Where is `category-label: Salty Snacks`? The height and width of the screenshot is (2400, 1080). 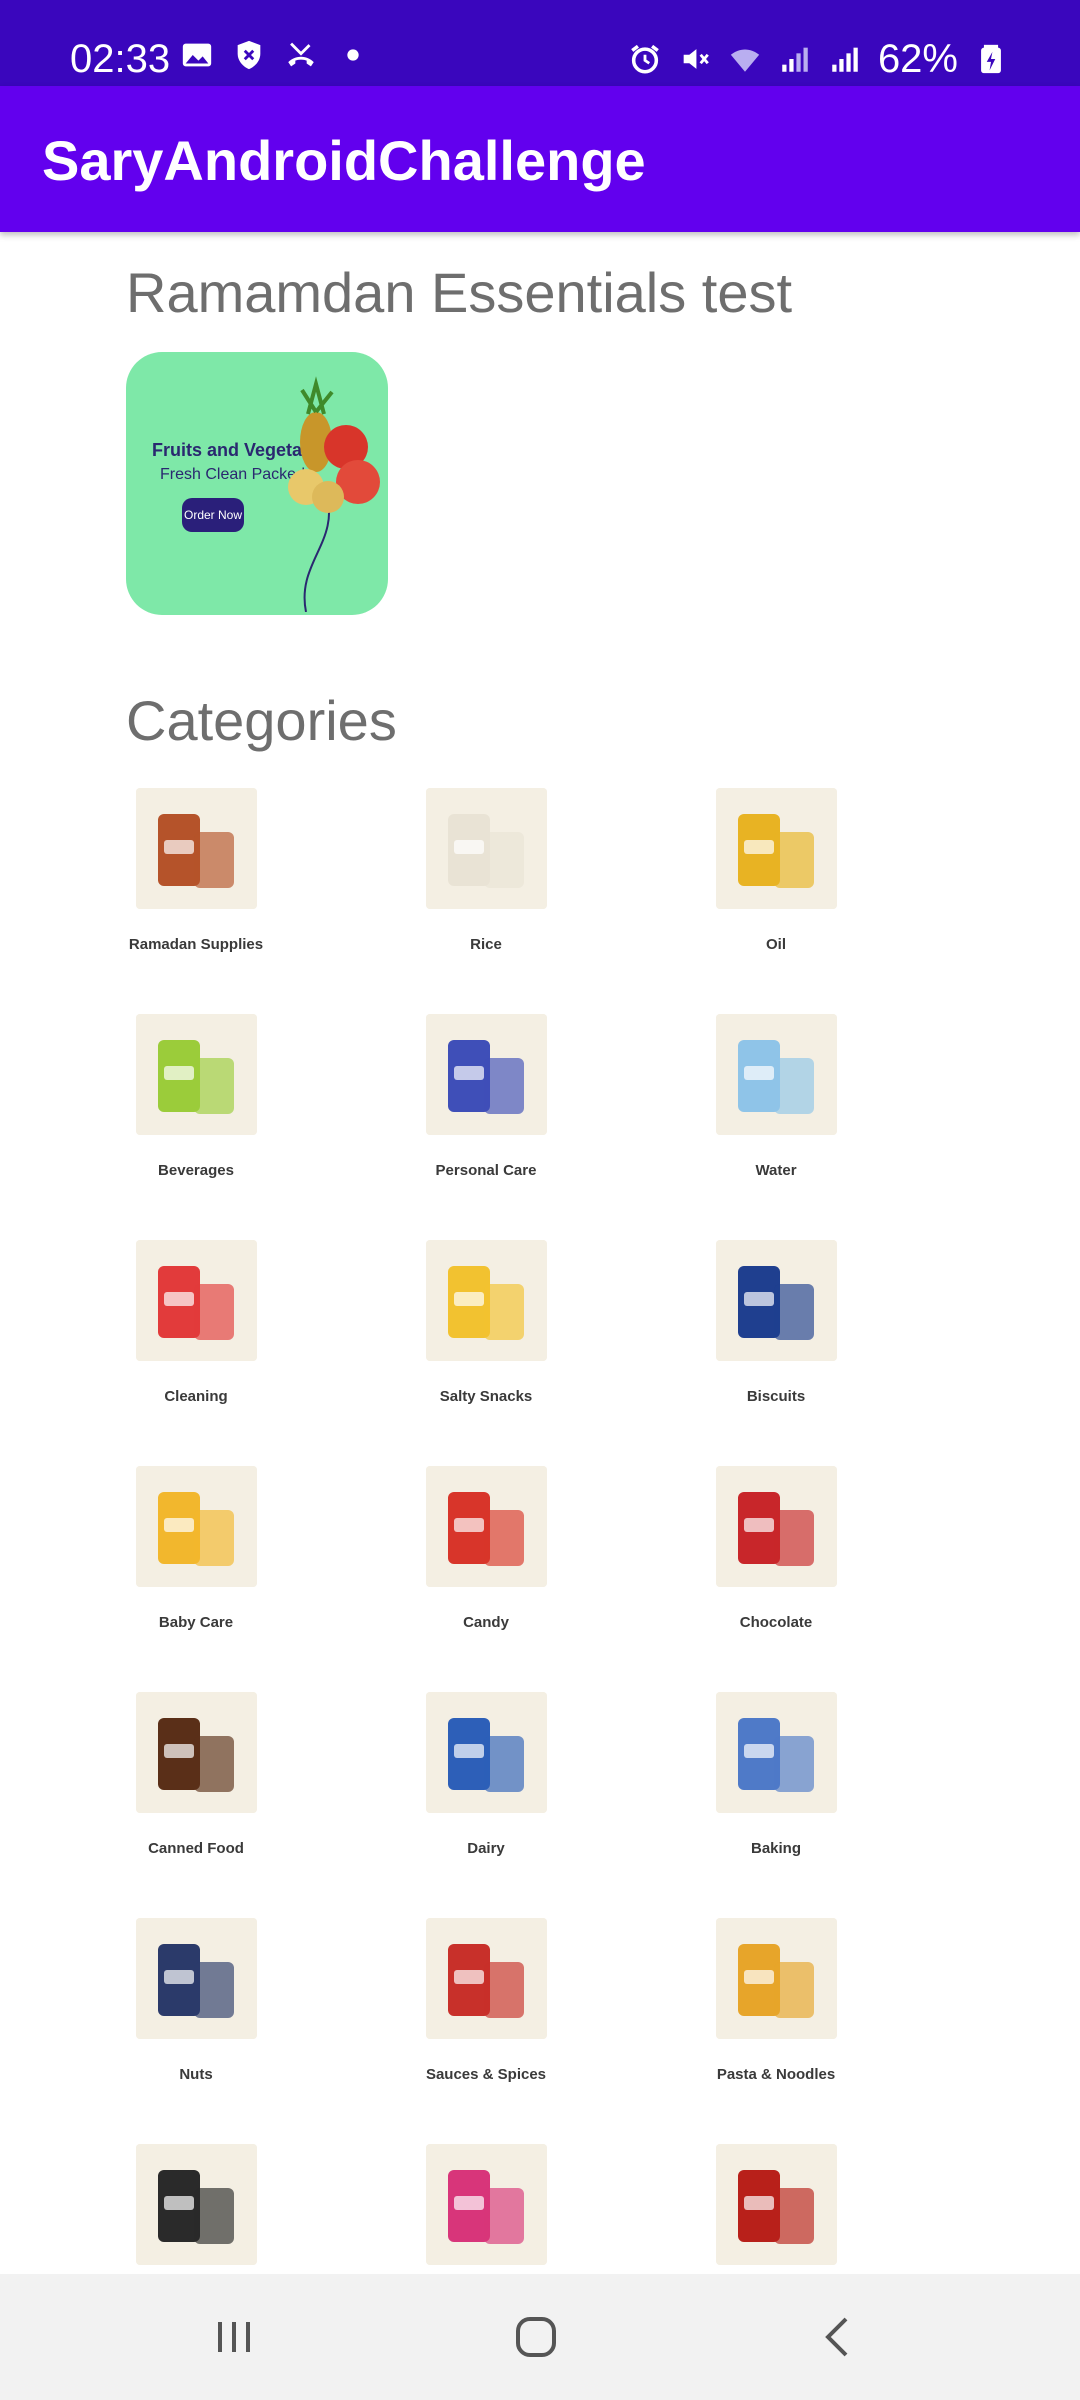 category-label: Salty Snacks is located at coordinates (486, 1396).